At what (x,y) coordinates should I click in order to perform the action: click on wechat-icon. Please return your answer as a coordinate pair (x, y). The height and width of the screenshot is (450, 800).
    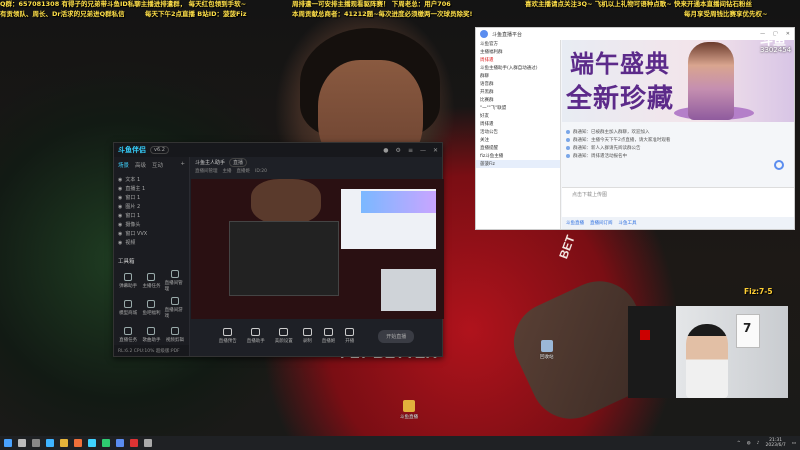
    Looking at the image, I should click on (106, 443).